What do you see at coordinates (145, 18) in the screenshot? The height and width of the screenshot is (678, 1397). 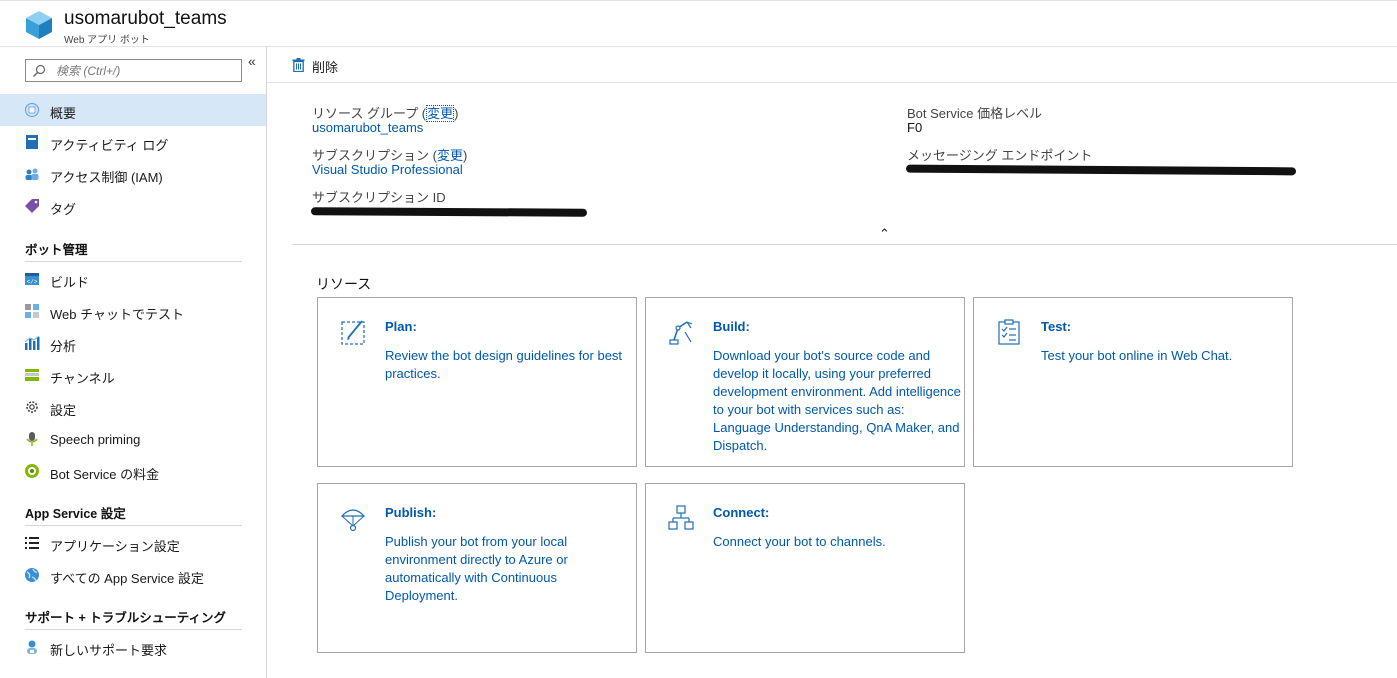 I see `page-title: usomarubot_teams` at bounding box center [145, 18].